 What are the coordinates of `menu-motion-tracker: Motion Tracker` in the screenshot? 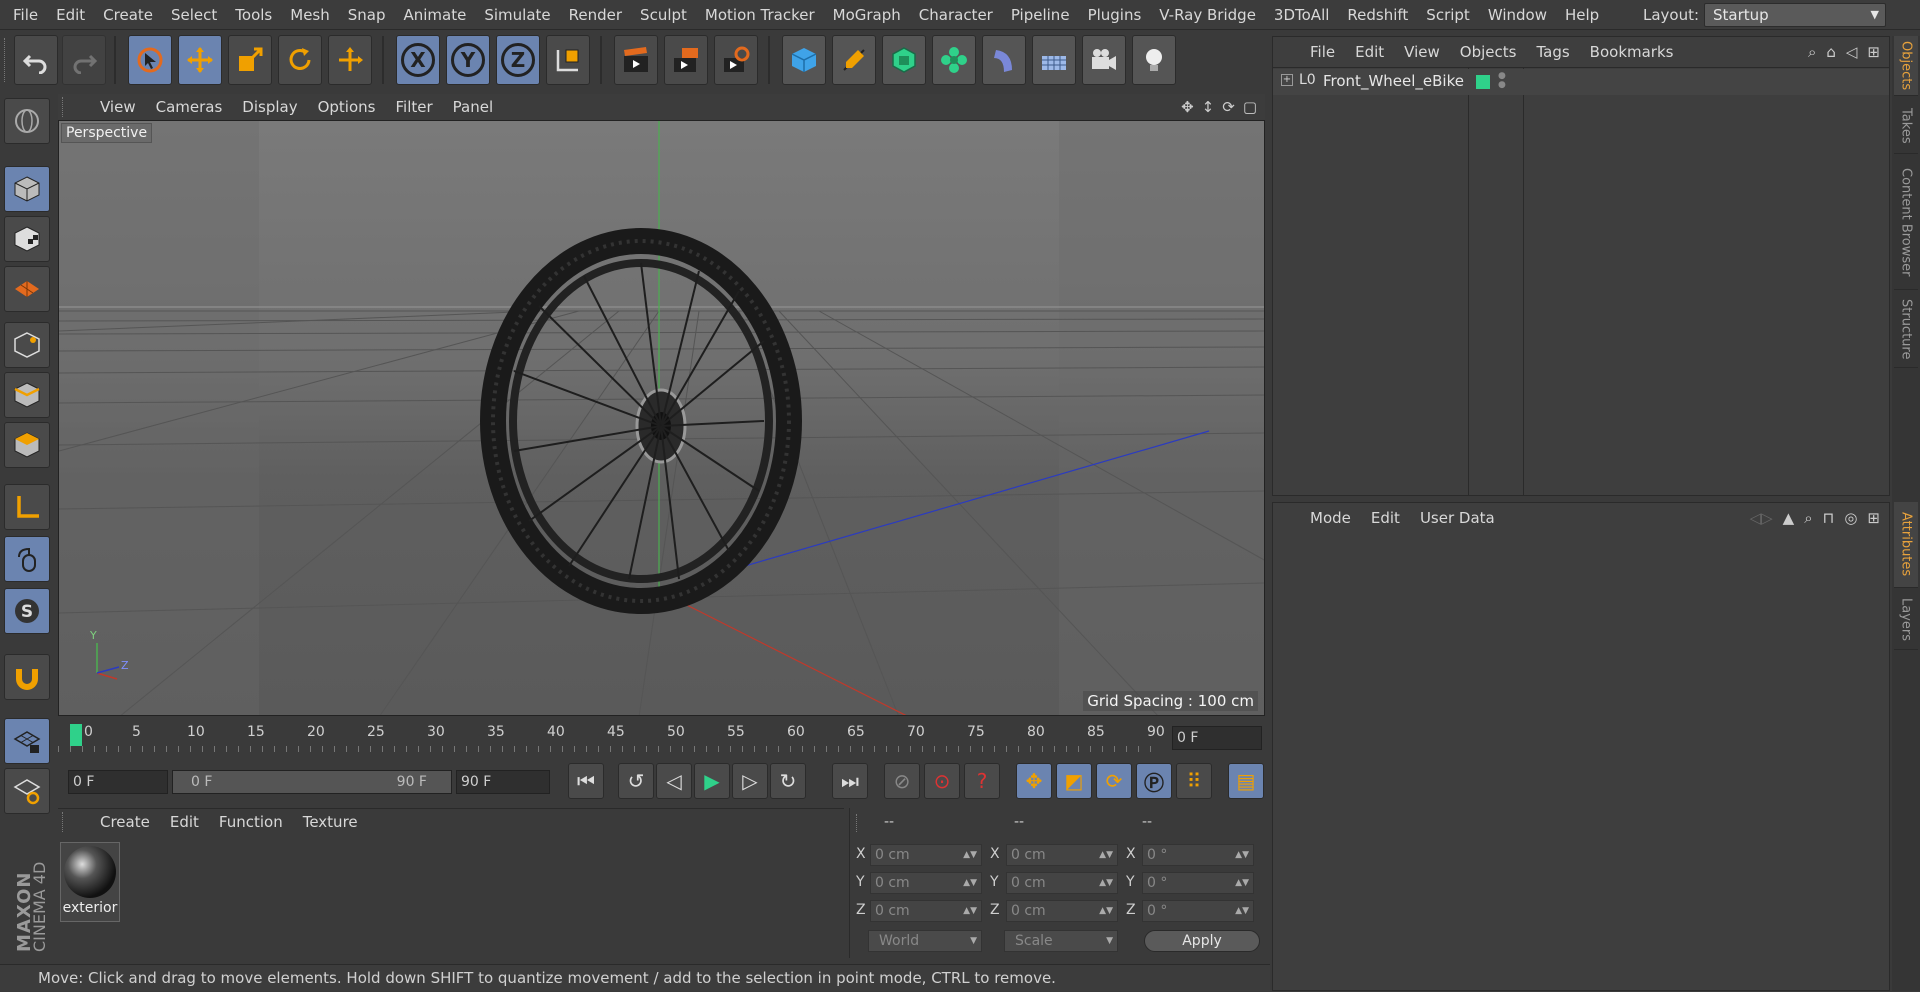 It's located at (760, 15).